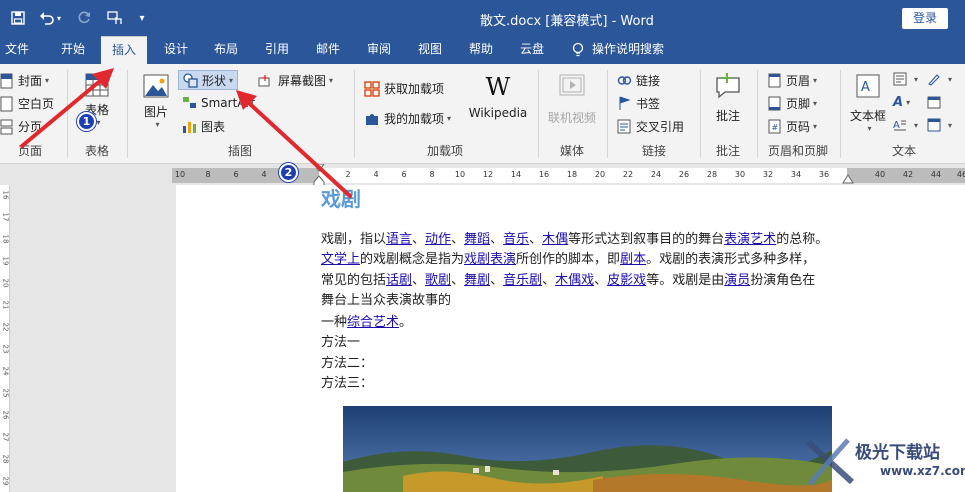 This screenshot has width=965, height=492. Describe the element at coordinates (97, 85) in the screenshot. I see `table-icon` at that location.